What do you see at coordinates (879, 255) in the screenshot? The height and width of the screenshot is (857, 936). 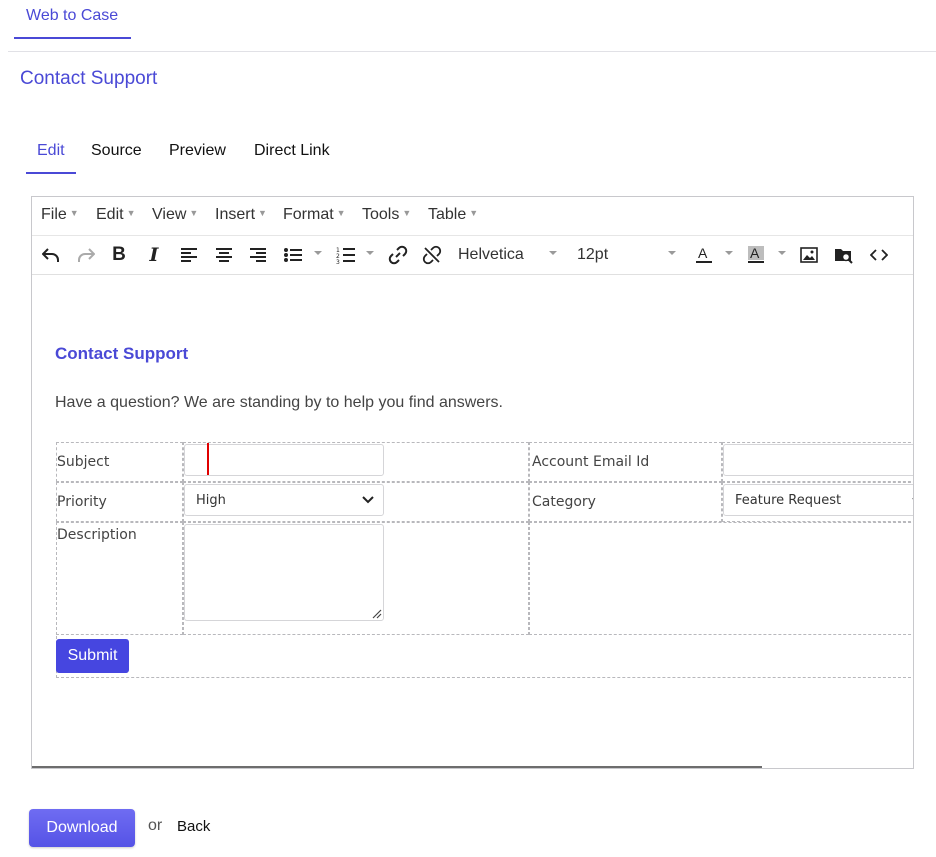 I see `code-view-icon` at bounding box center [879, 255].